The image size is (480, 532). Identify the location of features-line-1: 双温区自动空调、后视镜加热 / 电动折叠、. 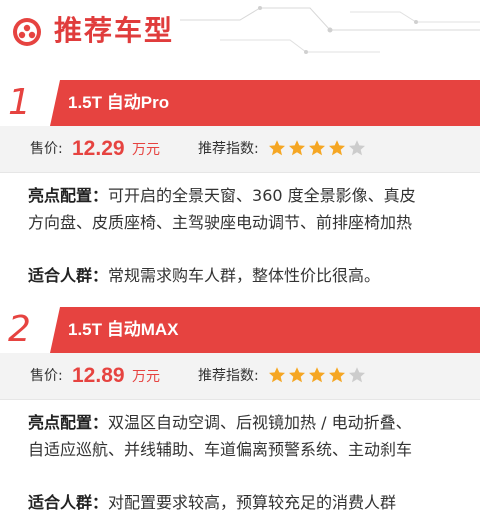
(260, 422).